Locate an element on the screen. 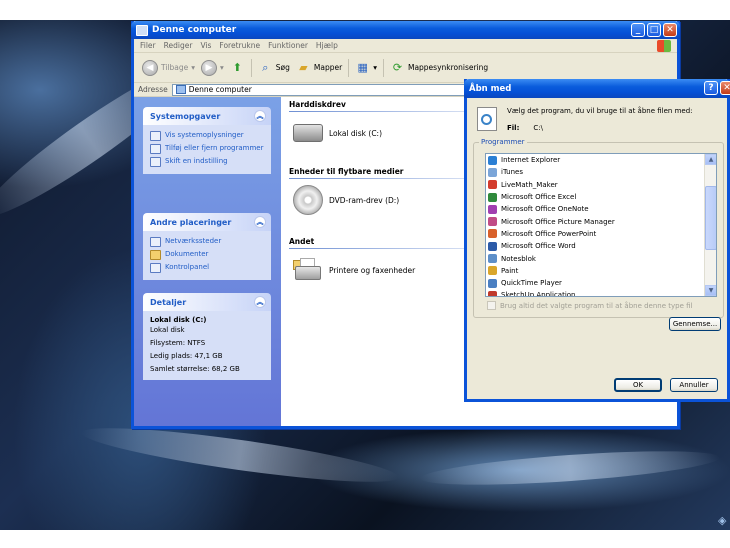 The height and width of the screenshot is (548, 730). back-button: ◀ Tilbage ▾ is located at coordinates (169, 67).